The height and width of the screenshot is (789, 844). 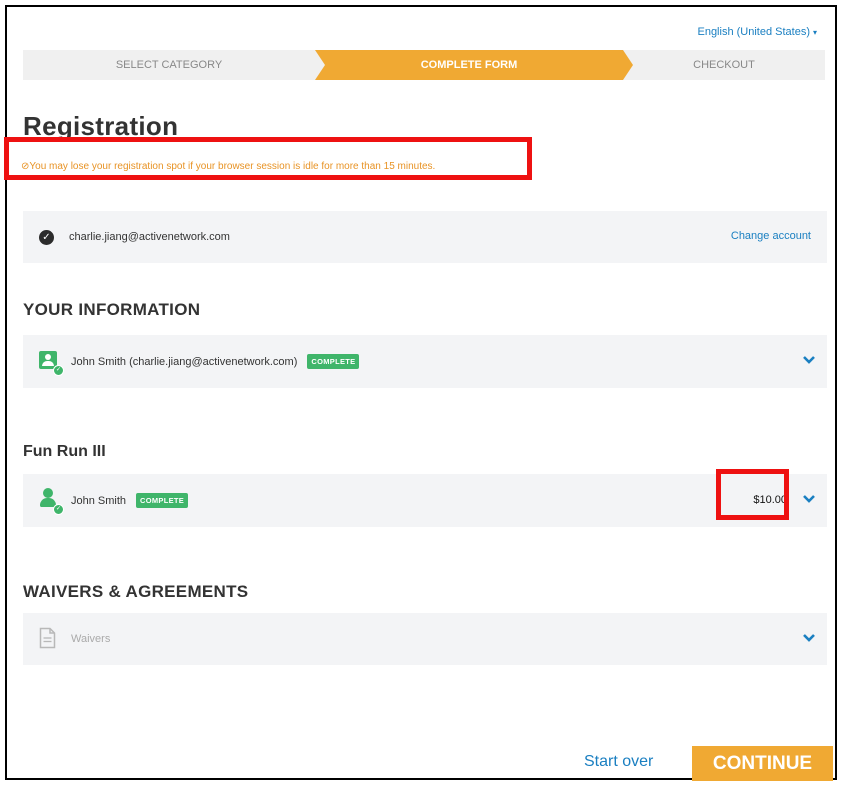 What do you see at coordinates (753, 32) in the screenshot?
I see `language-label: English (United States)` at bounding box center [753, 32].